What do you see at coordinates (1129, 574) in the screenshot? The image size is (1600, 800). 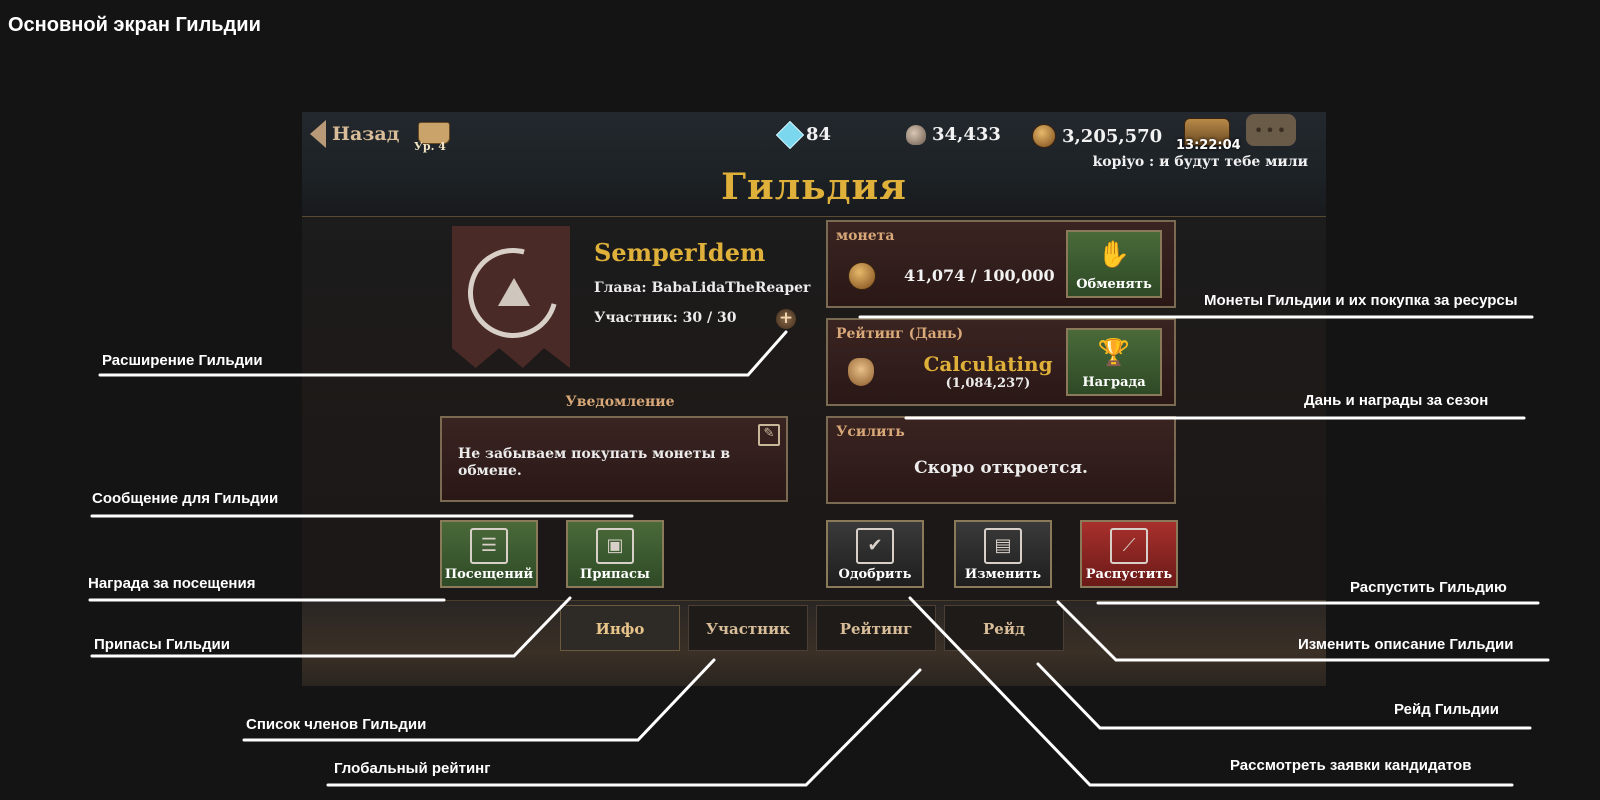 I see `disband-label: Распустить` at bounding box center [1129, 574].